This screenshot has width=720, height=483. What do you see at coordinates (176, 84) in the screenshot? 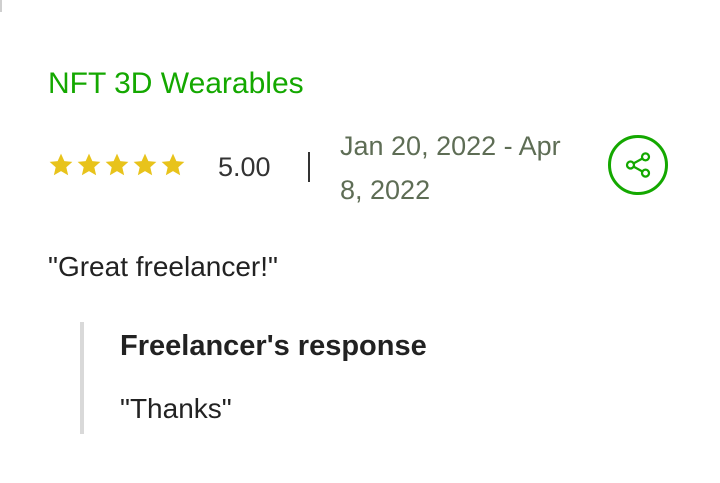
I see `project-title: NFT 3D Wearables` at bounding box center [176, 84].